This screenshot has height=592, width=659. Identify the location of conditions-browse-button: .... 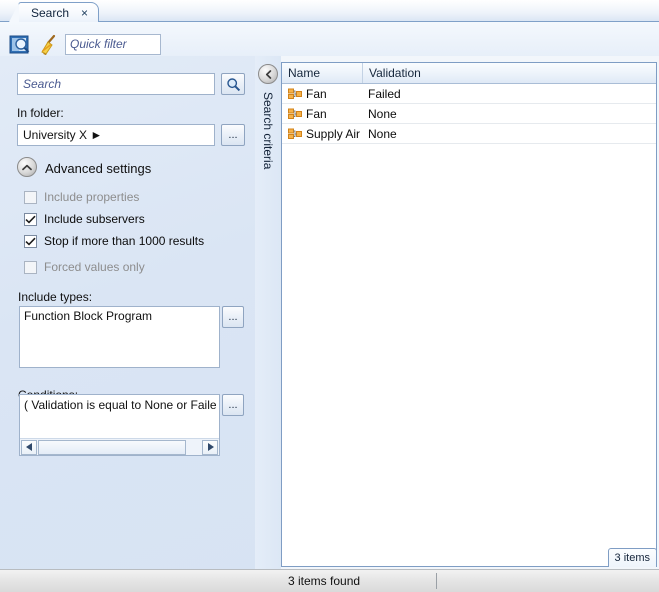
(233, 405).